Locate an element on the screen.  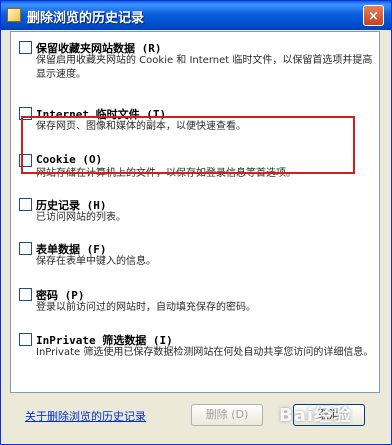
option-desc: 保存在表单中键入的信息。 is located at coordinates (96, 261).